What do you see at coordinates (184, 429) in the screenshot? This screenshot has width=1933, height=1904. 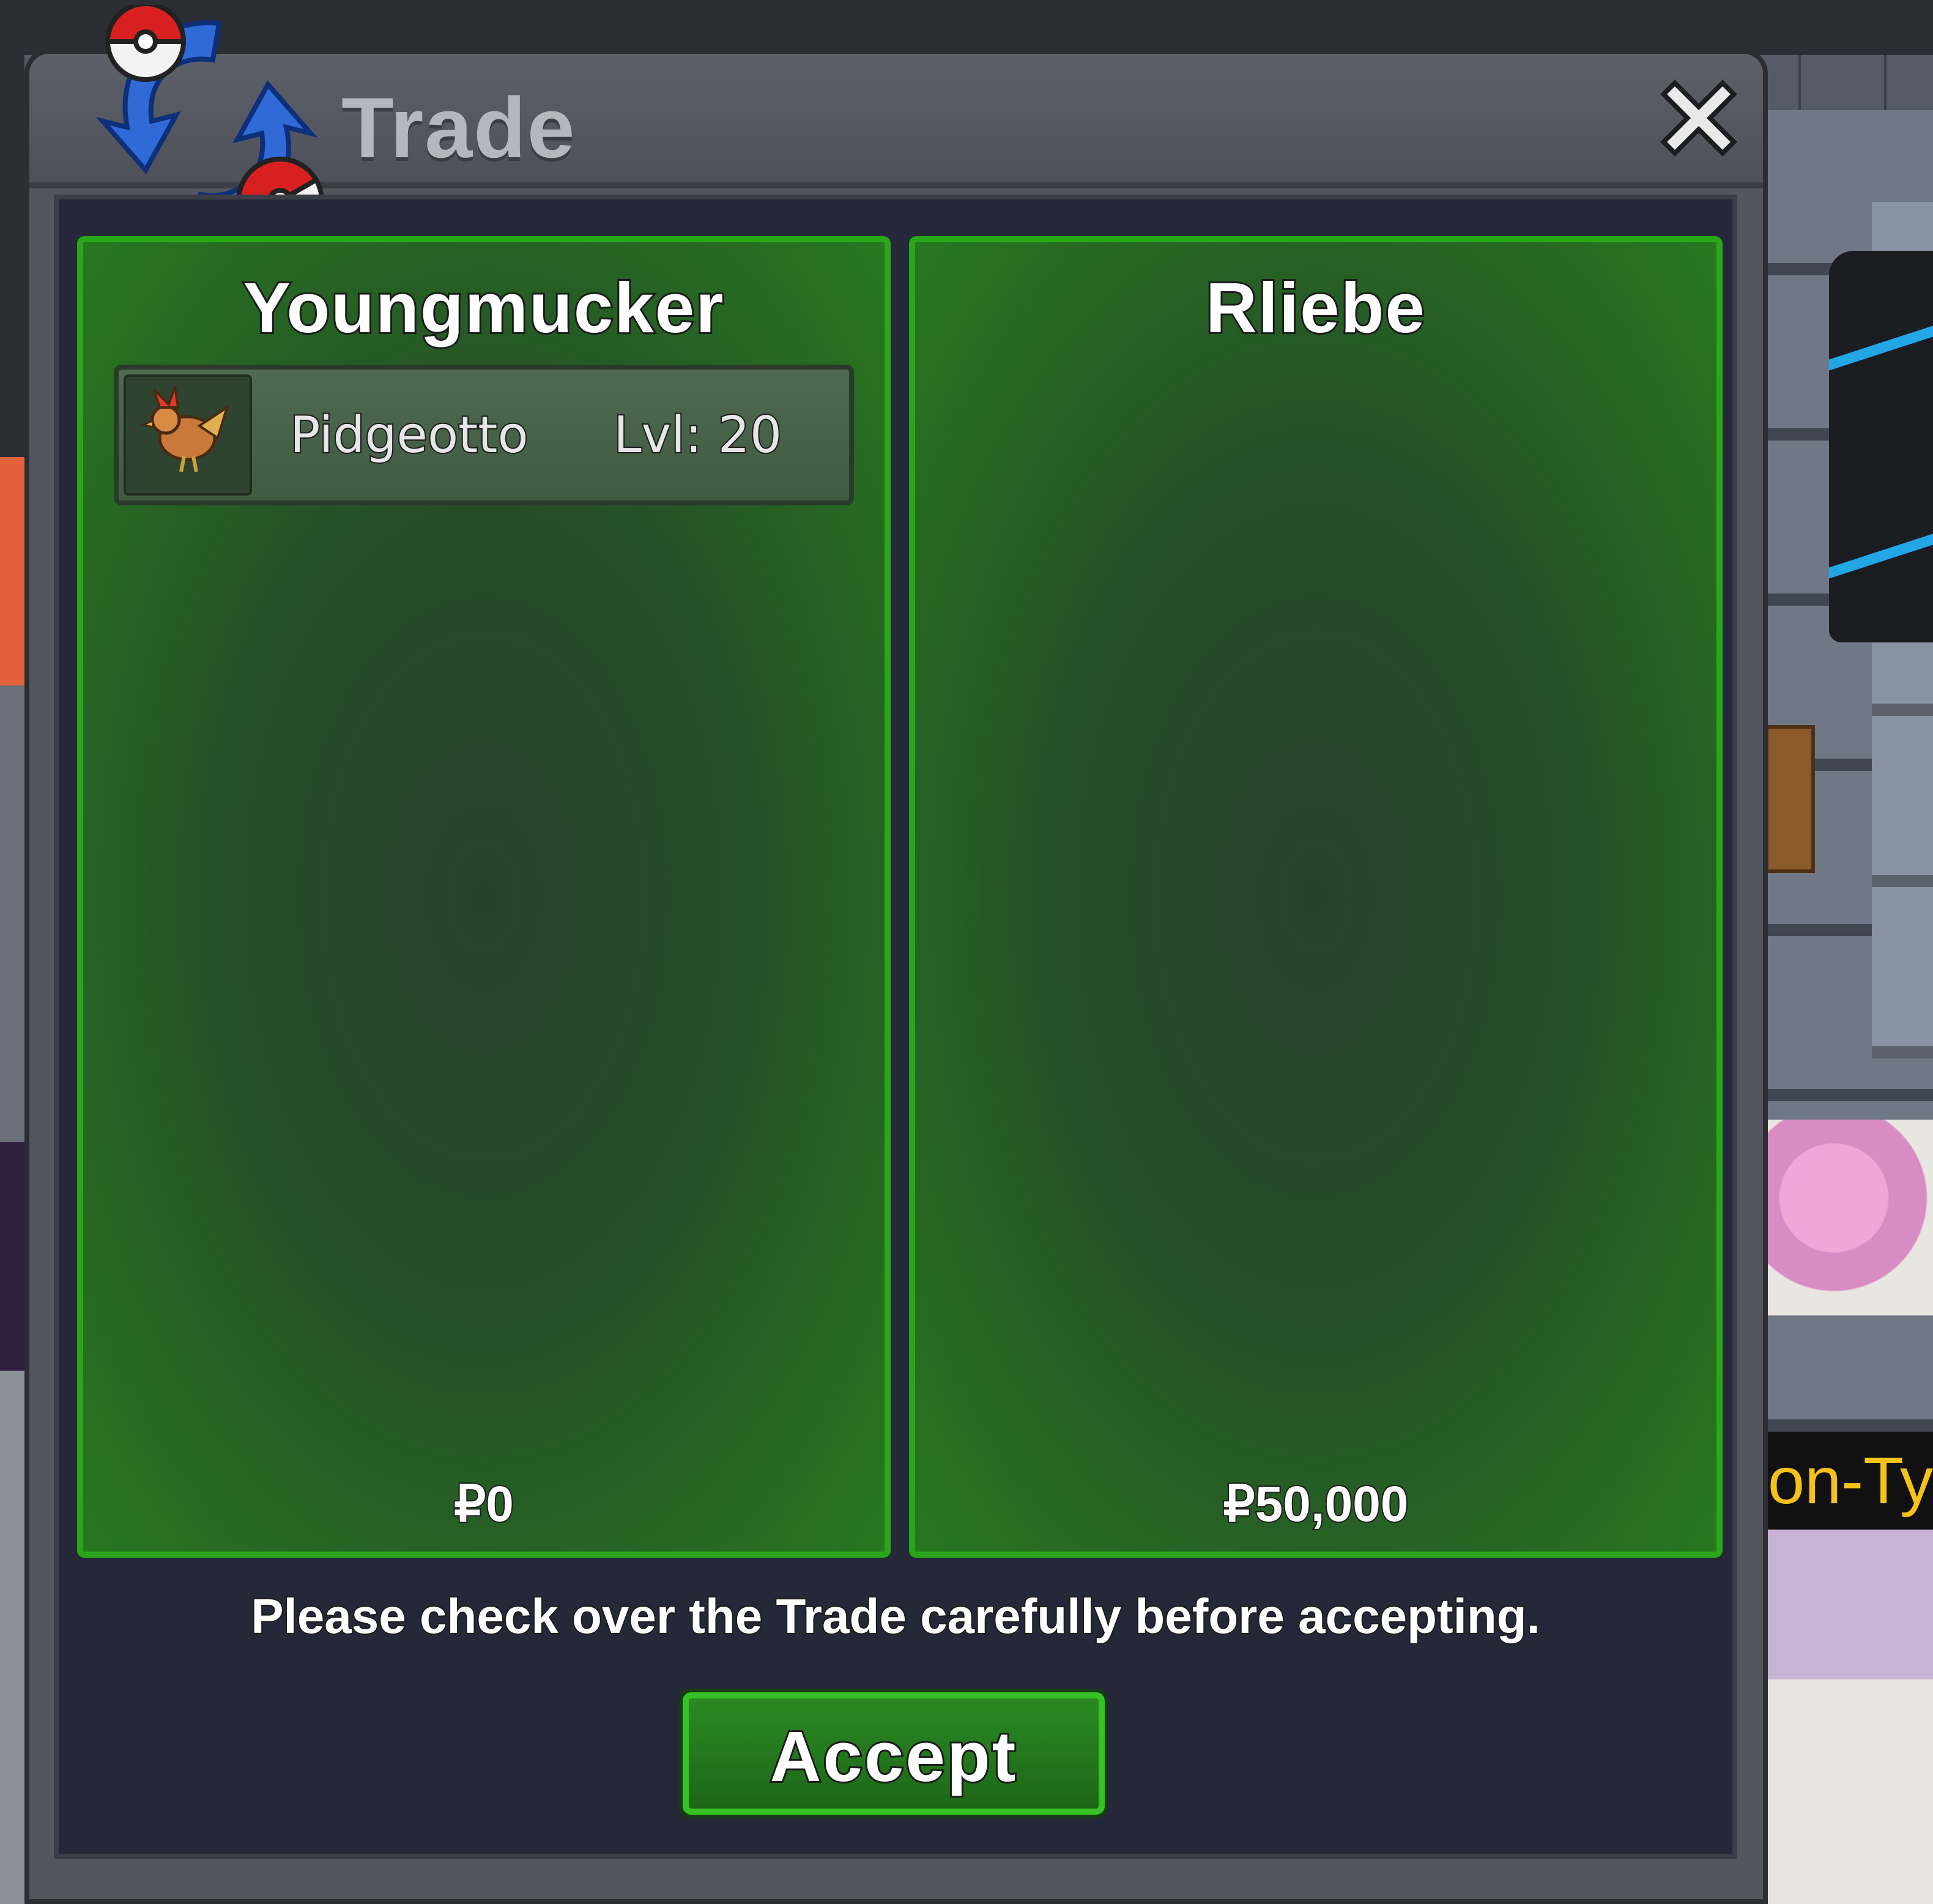 I see `pidgeotto-sprite-icon` at bounding box center [184, 429].